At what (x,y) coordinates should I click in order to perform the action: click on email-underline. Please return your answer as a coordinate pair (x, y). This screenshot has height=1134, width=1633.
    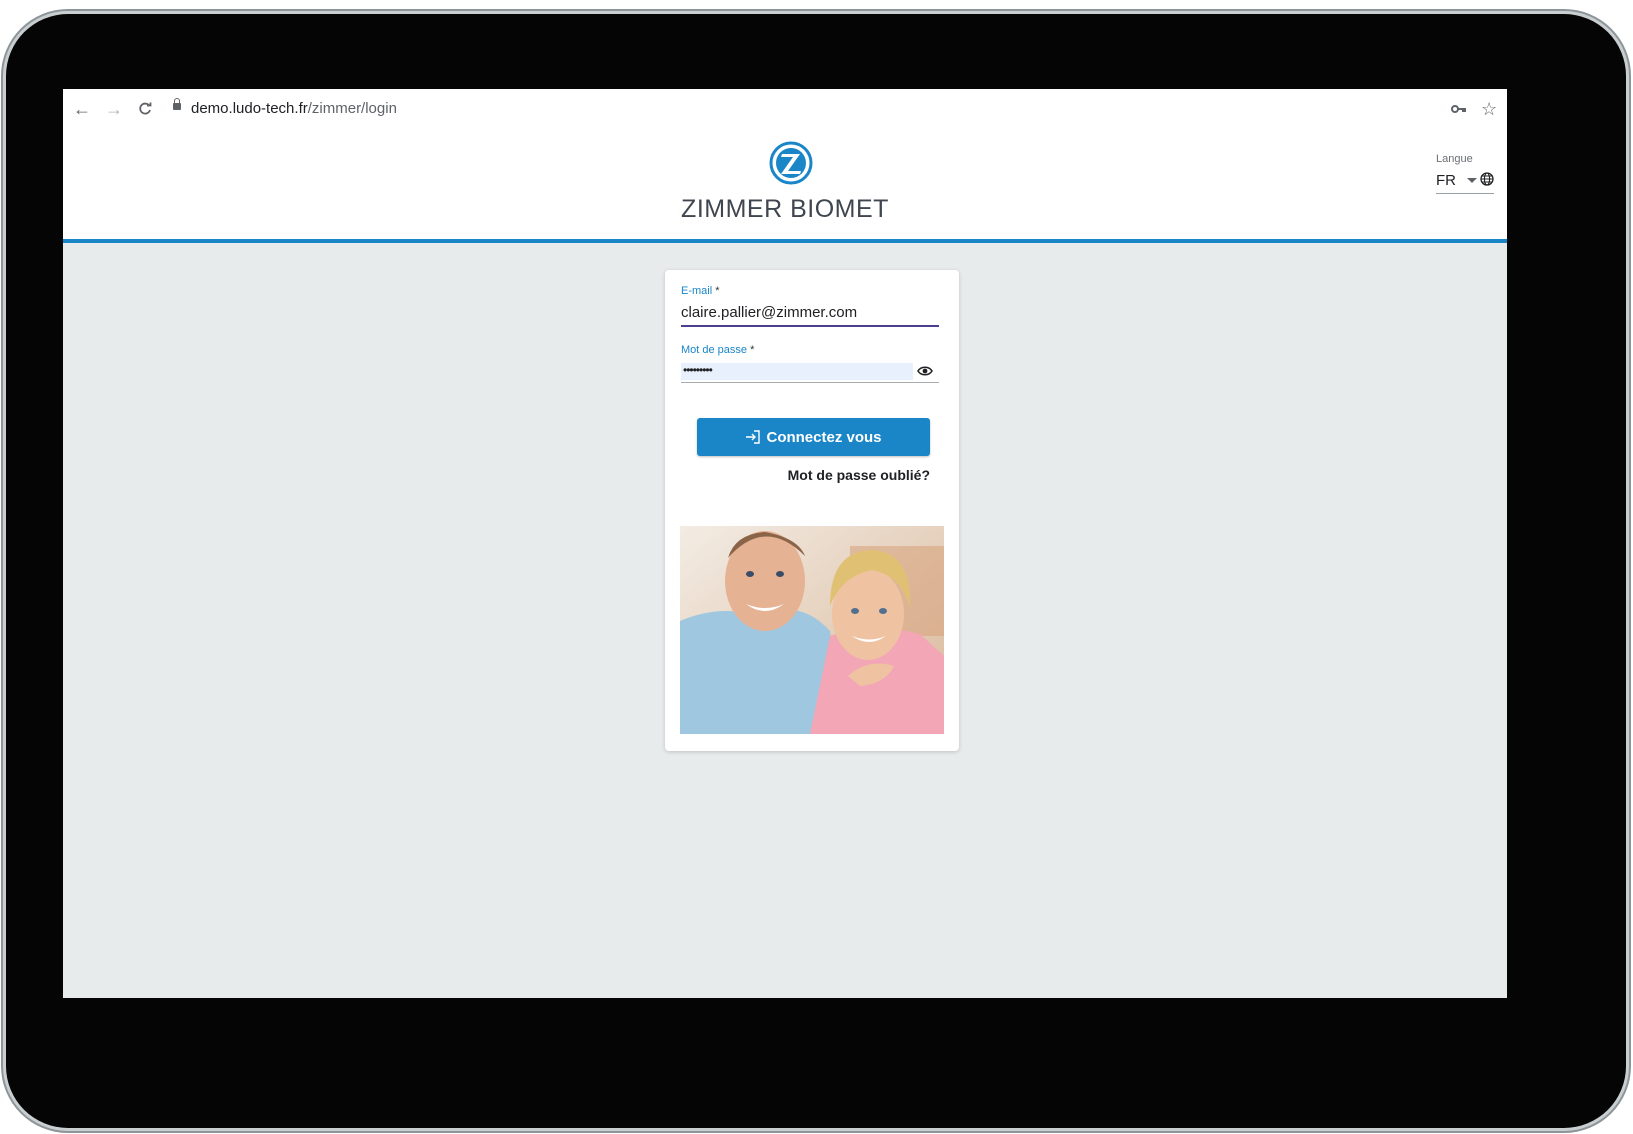
    Looking at the image, I should click on (810, 326).